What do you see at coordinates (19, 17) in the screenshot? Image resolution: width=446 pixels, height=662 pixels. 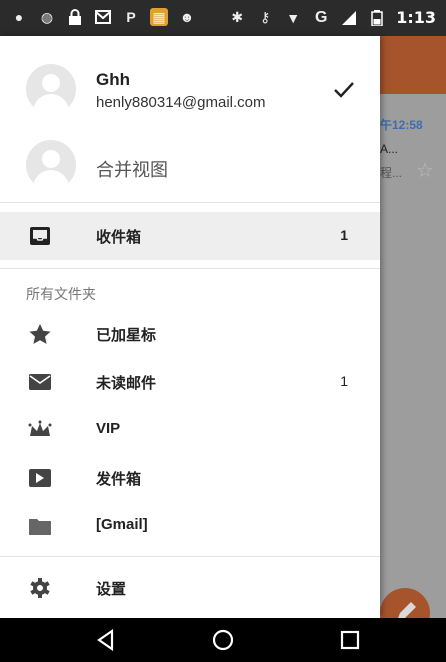 I see `app-notification-icon: ●` at bounding box center [19, 17].